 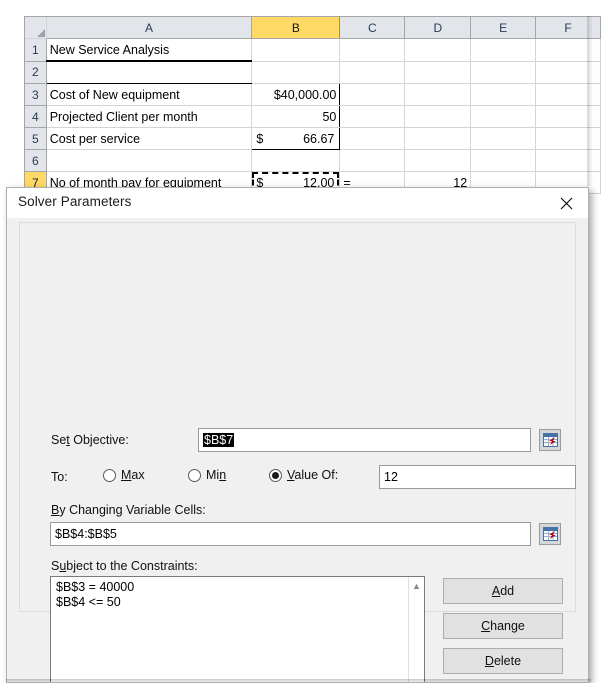 What do you see at coordinates (438, 138) in the screenshot?
I see `cell-d5` at bounding box center [438, 138].